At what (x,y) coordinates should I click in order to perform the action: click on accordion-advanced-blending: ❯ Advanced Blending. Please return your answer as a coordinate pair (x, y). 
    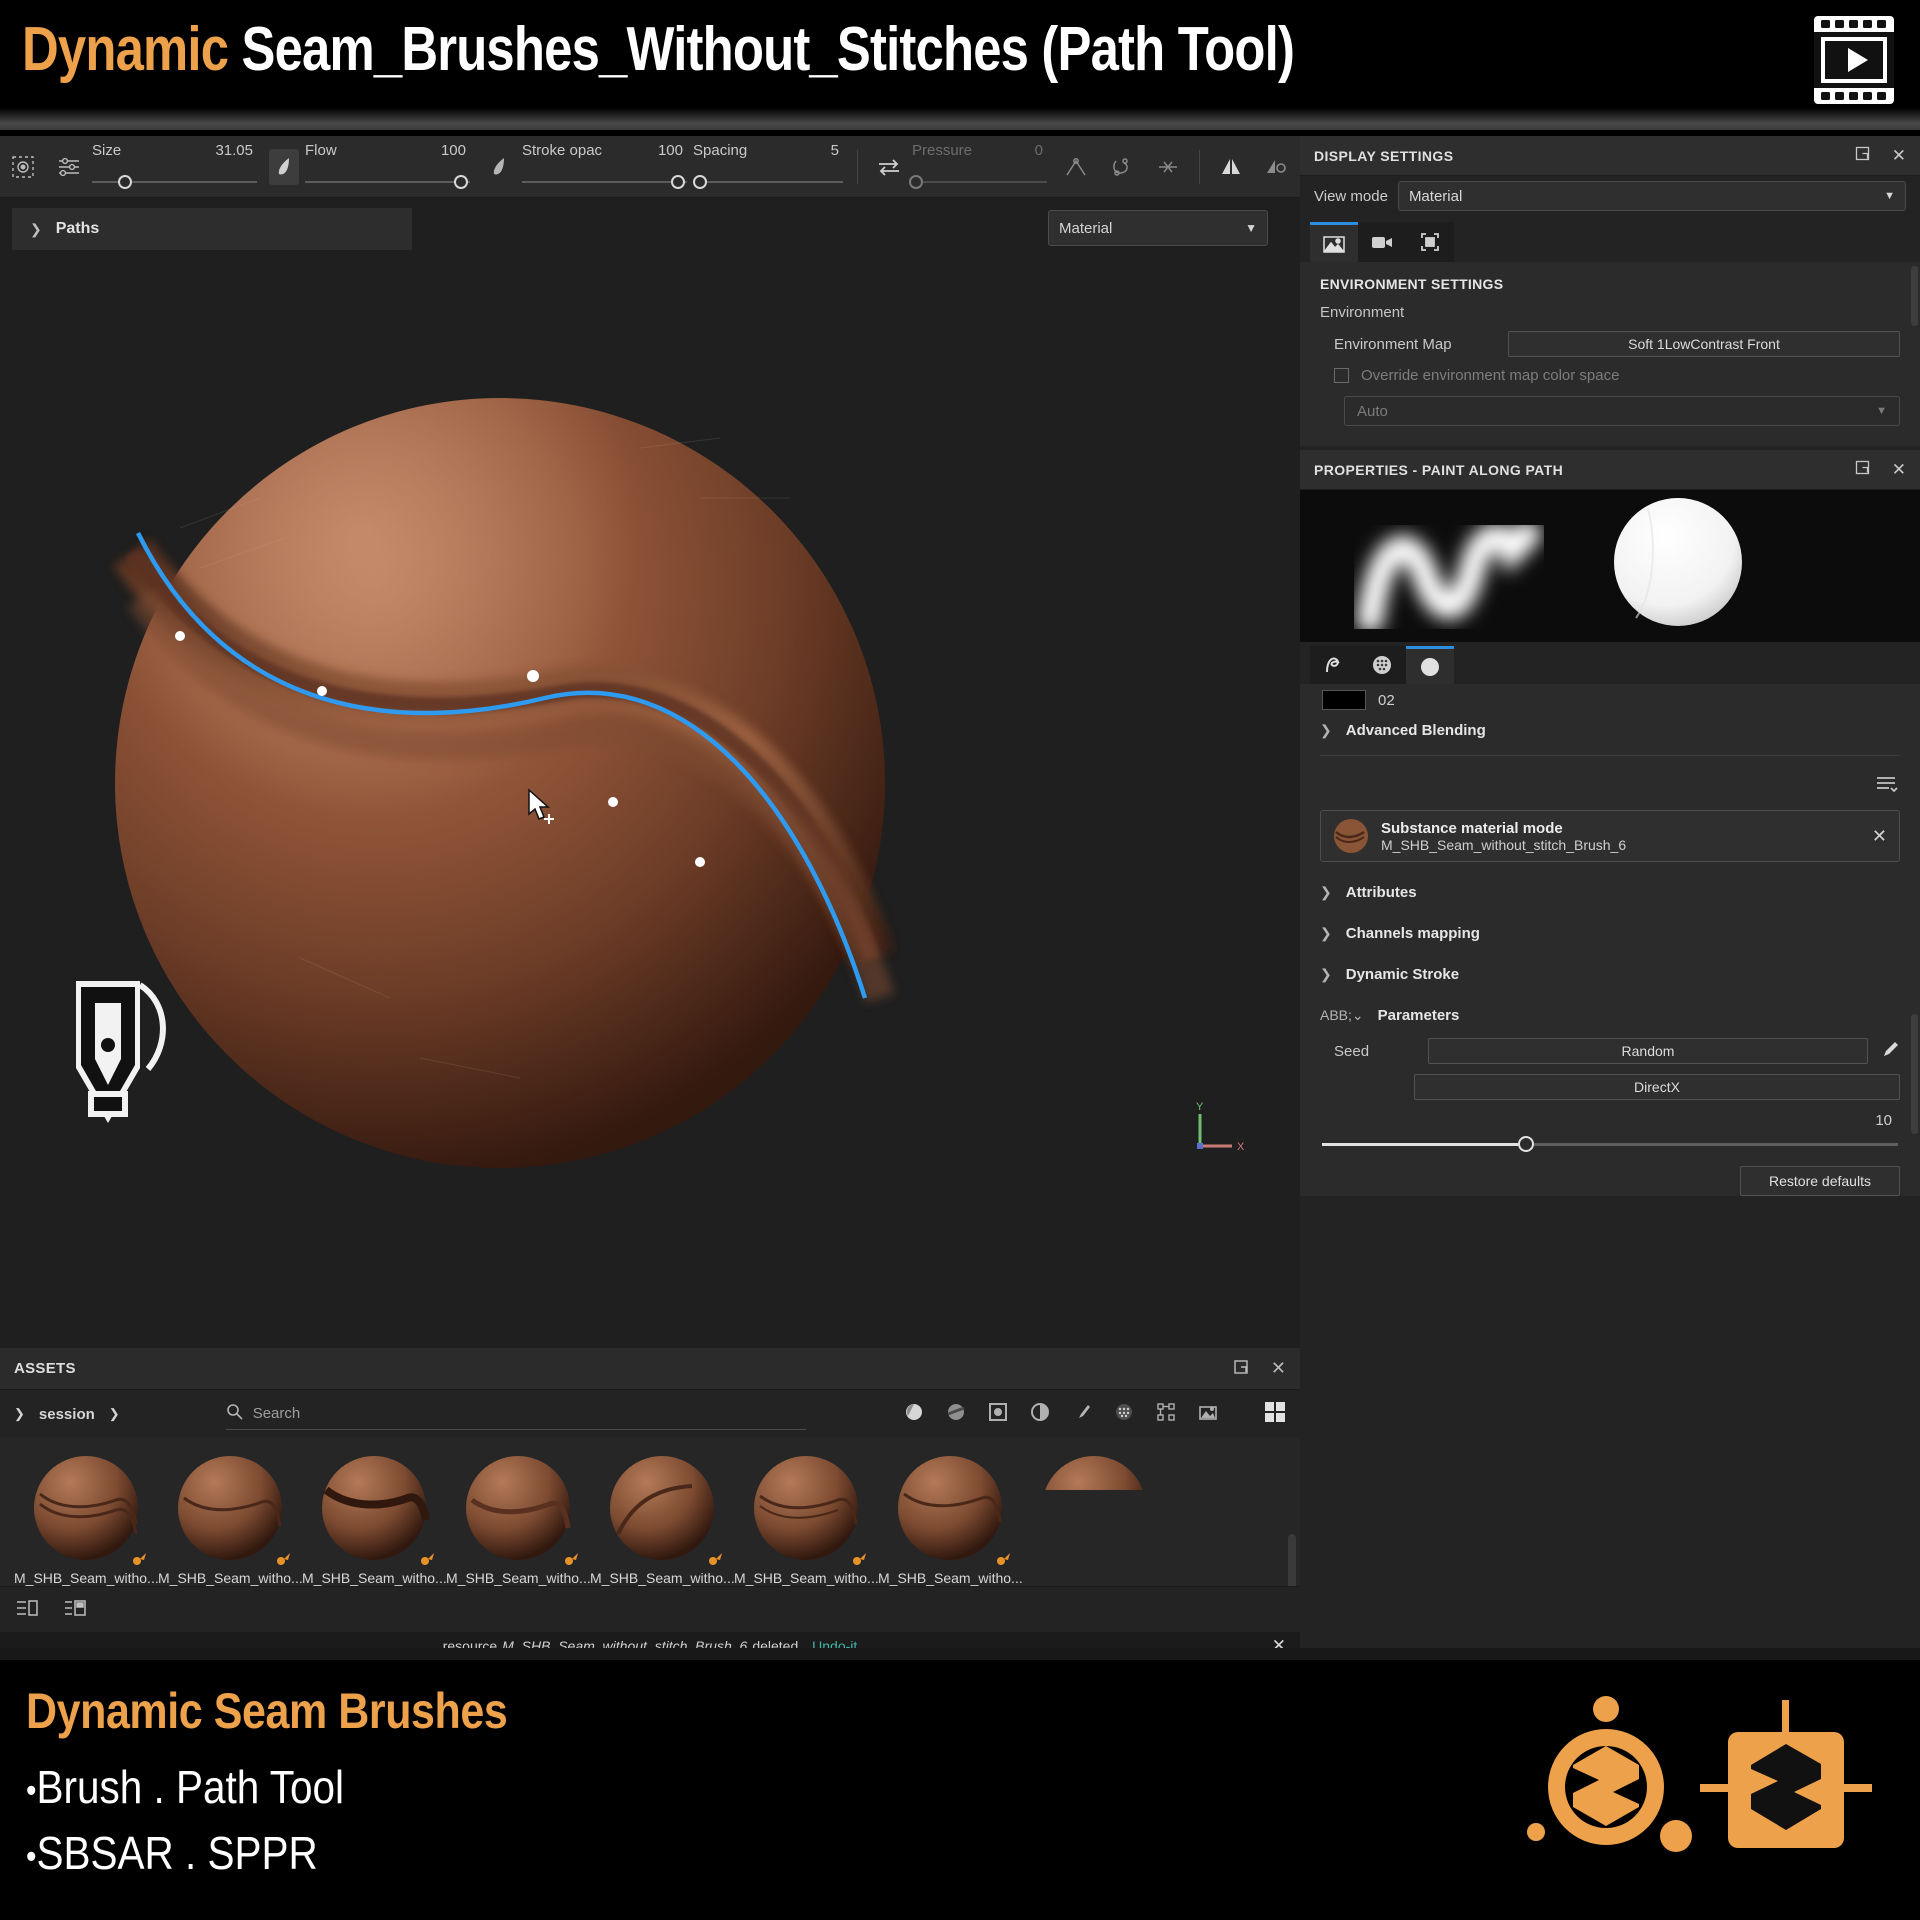
    Looking at the image, I should click on (1610, 730).